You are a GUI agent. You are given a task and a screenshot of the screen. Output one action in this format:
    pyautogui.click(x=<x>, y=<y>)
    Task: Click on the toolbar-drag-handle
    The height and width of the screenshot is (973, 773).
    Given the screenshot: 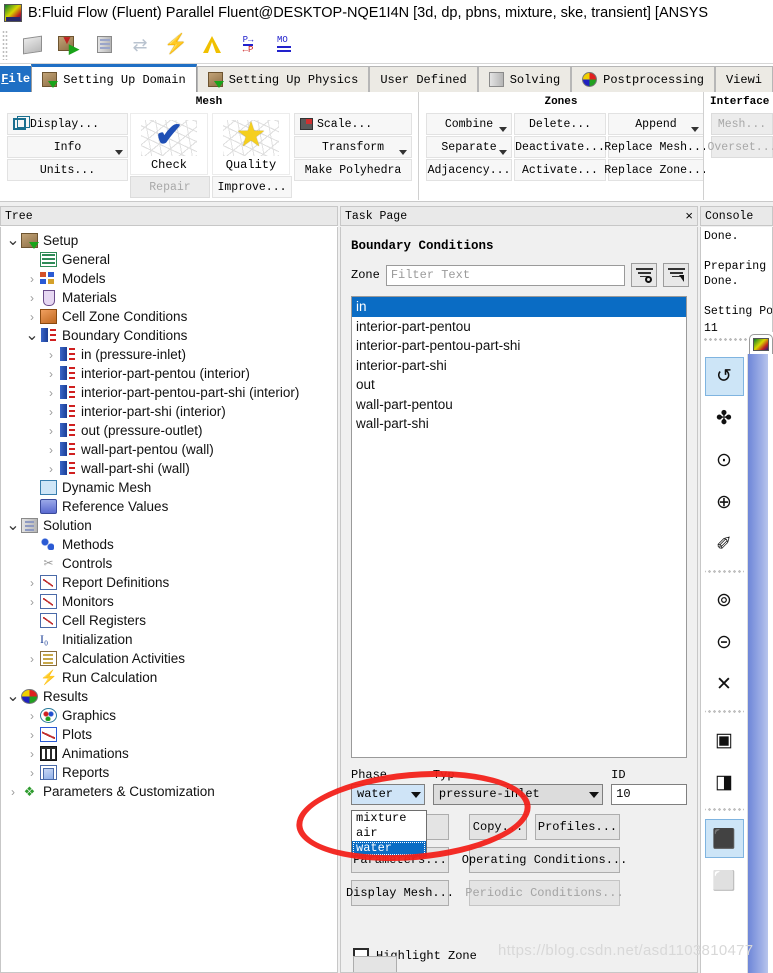 What is the action you would take?
    pyautogui.click(x=5, y=44)
    